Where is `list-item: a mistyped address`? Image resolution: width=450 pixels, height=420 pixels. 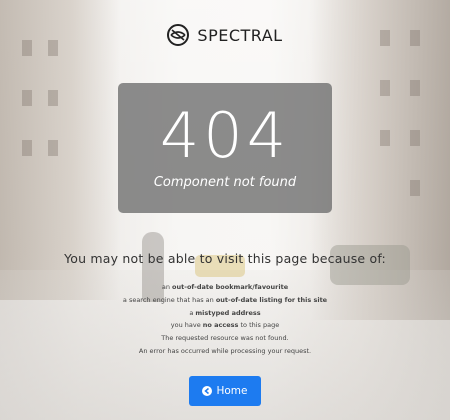 list-item: a mistyped address is located at coordinates (225, 312).